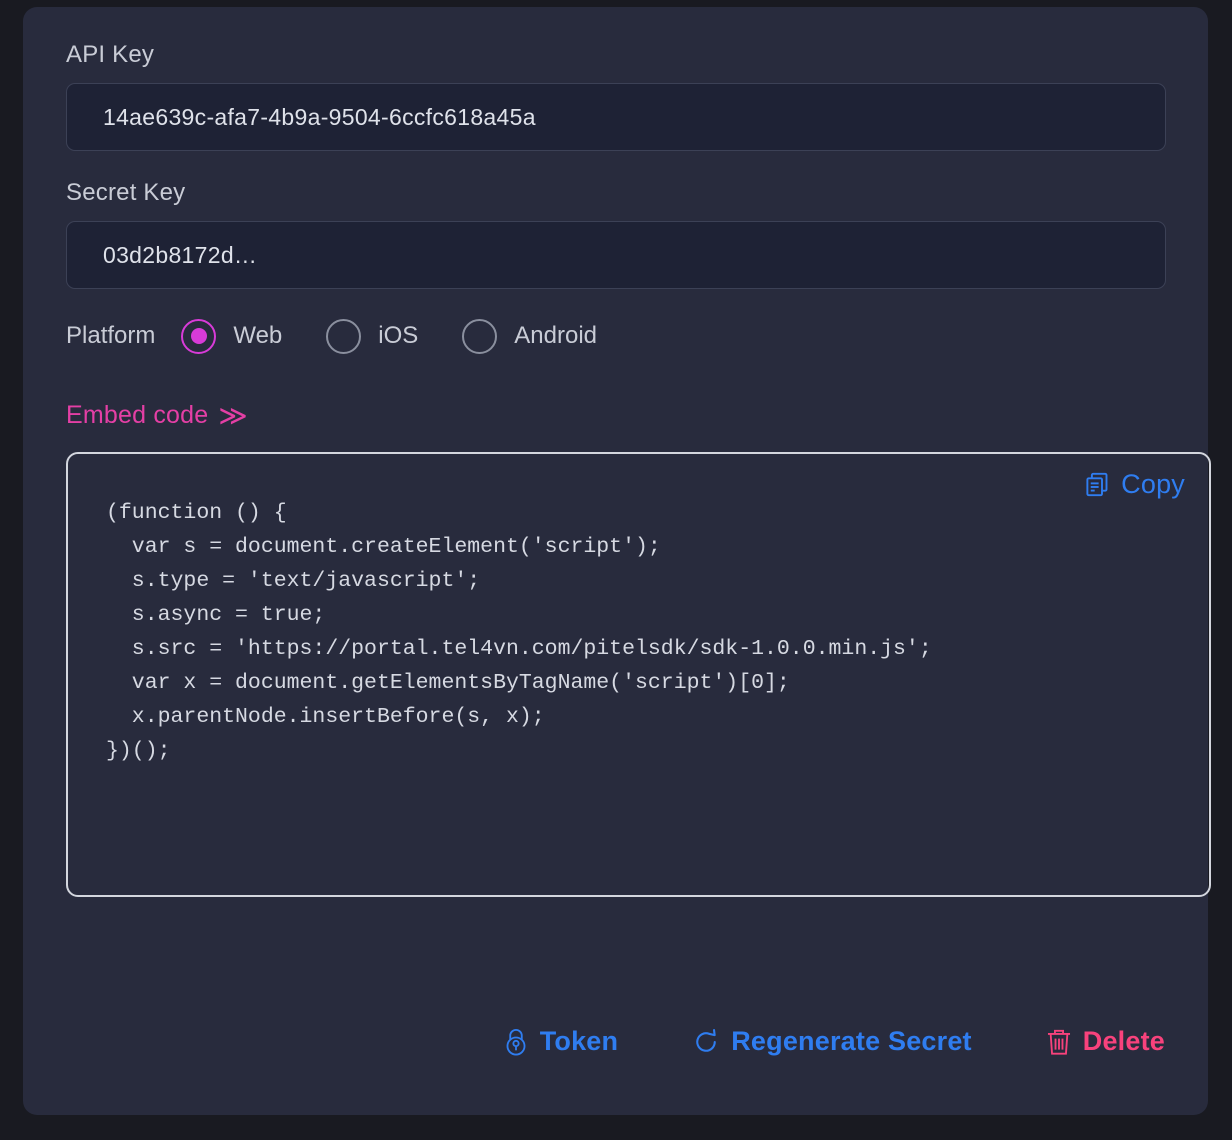 Image resolution: width=1232 pixels, height=1140 pixels. I want to click on radio-icon-web, so click(199, 336).